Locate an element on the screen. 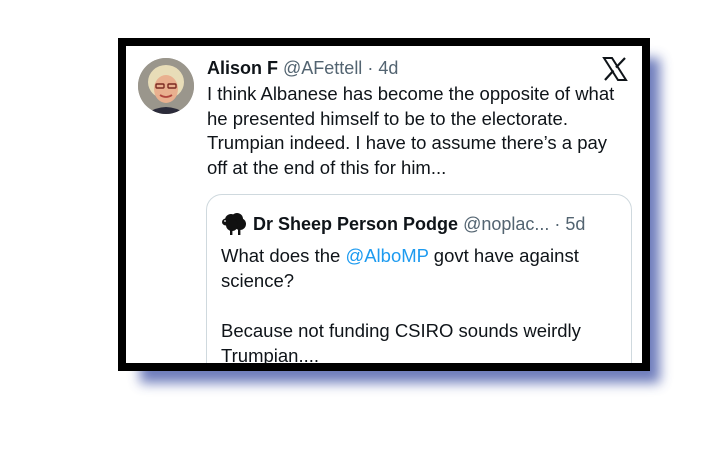  quoted-tweet-header: Dr Sheep Person Podge @noplac... · 5d is located at coordinates (403, 223).